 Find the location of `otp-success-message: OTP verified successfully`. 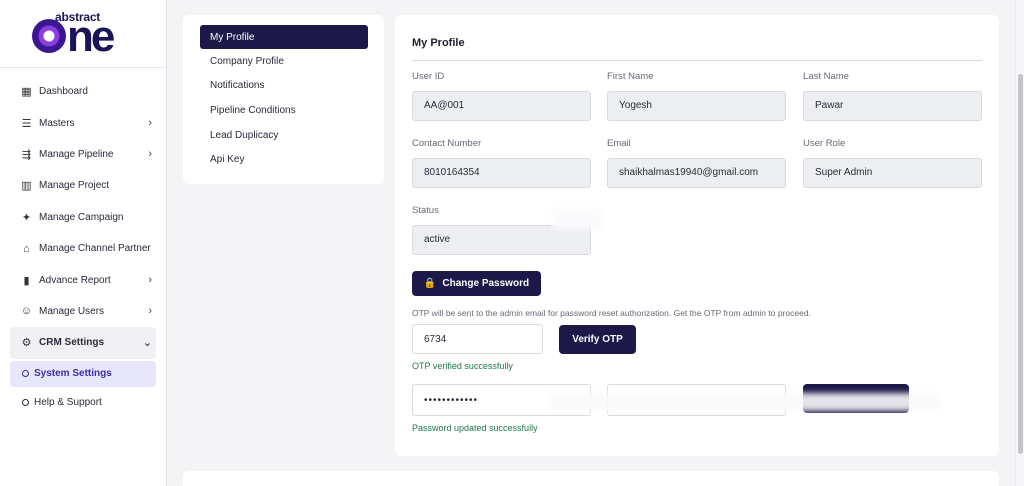

otp-success-message: OTP verified successfully is located at coordinates (462, 366).